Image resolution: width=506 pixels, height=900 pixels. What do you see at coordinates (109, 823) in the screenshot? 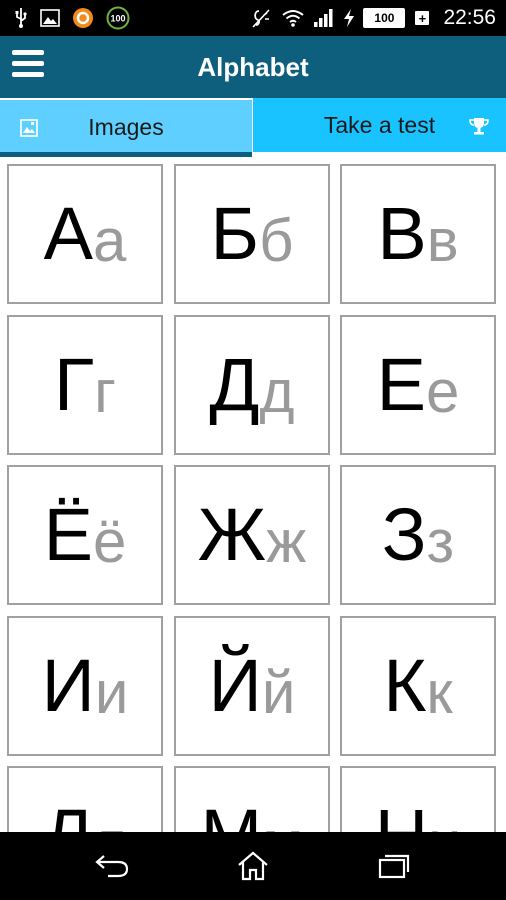
I see `letter-lower: л` at bounding box center [109, 823].